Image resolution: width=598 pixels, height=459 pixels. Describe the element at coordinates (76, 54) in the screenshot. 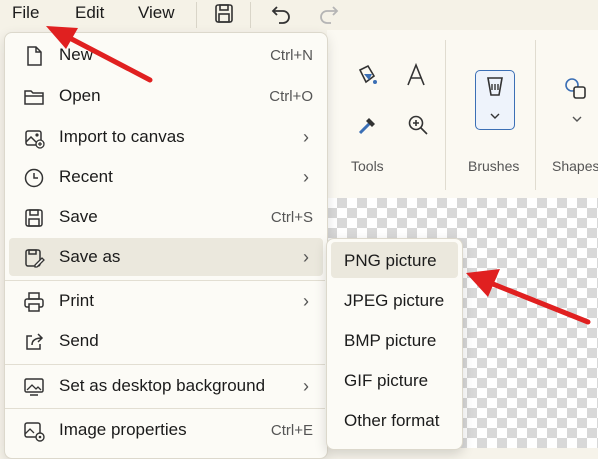

I see `menu-item-label: New` at that location.